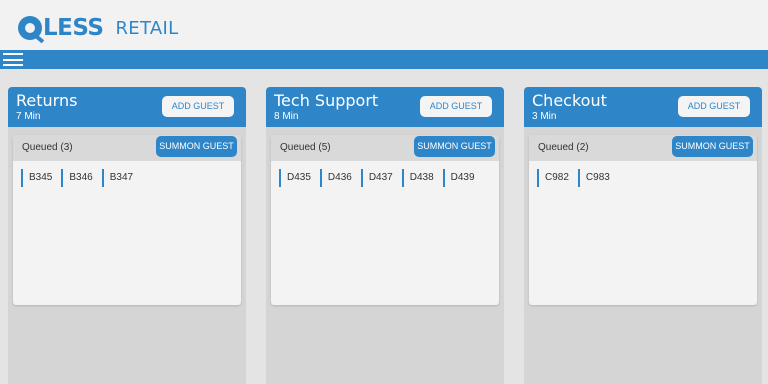 This screenshot has height=384, width=768. I want to click on queue-title: Checkout, so click(569, 100).